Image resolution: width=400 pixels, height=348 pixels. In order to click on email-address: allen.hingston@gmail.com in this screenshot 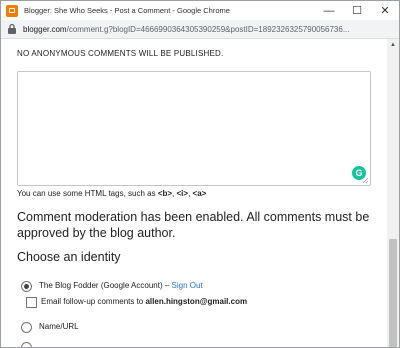, I will do `click(196, 301)`.